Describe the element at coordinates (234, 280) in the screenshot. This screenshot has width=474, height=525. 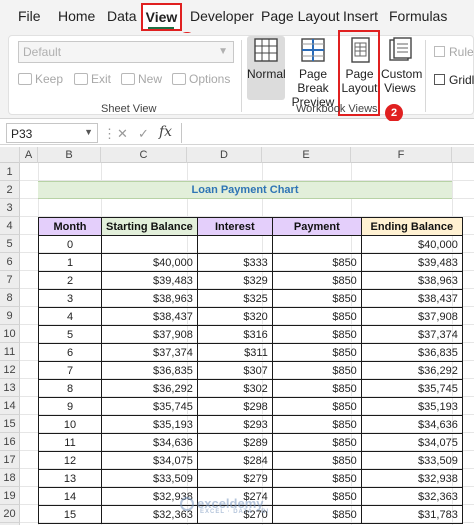
I see `cell-interest: $329` at that location.